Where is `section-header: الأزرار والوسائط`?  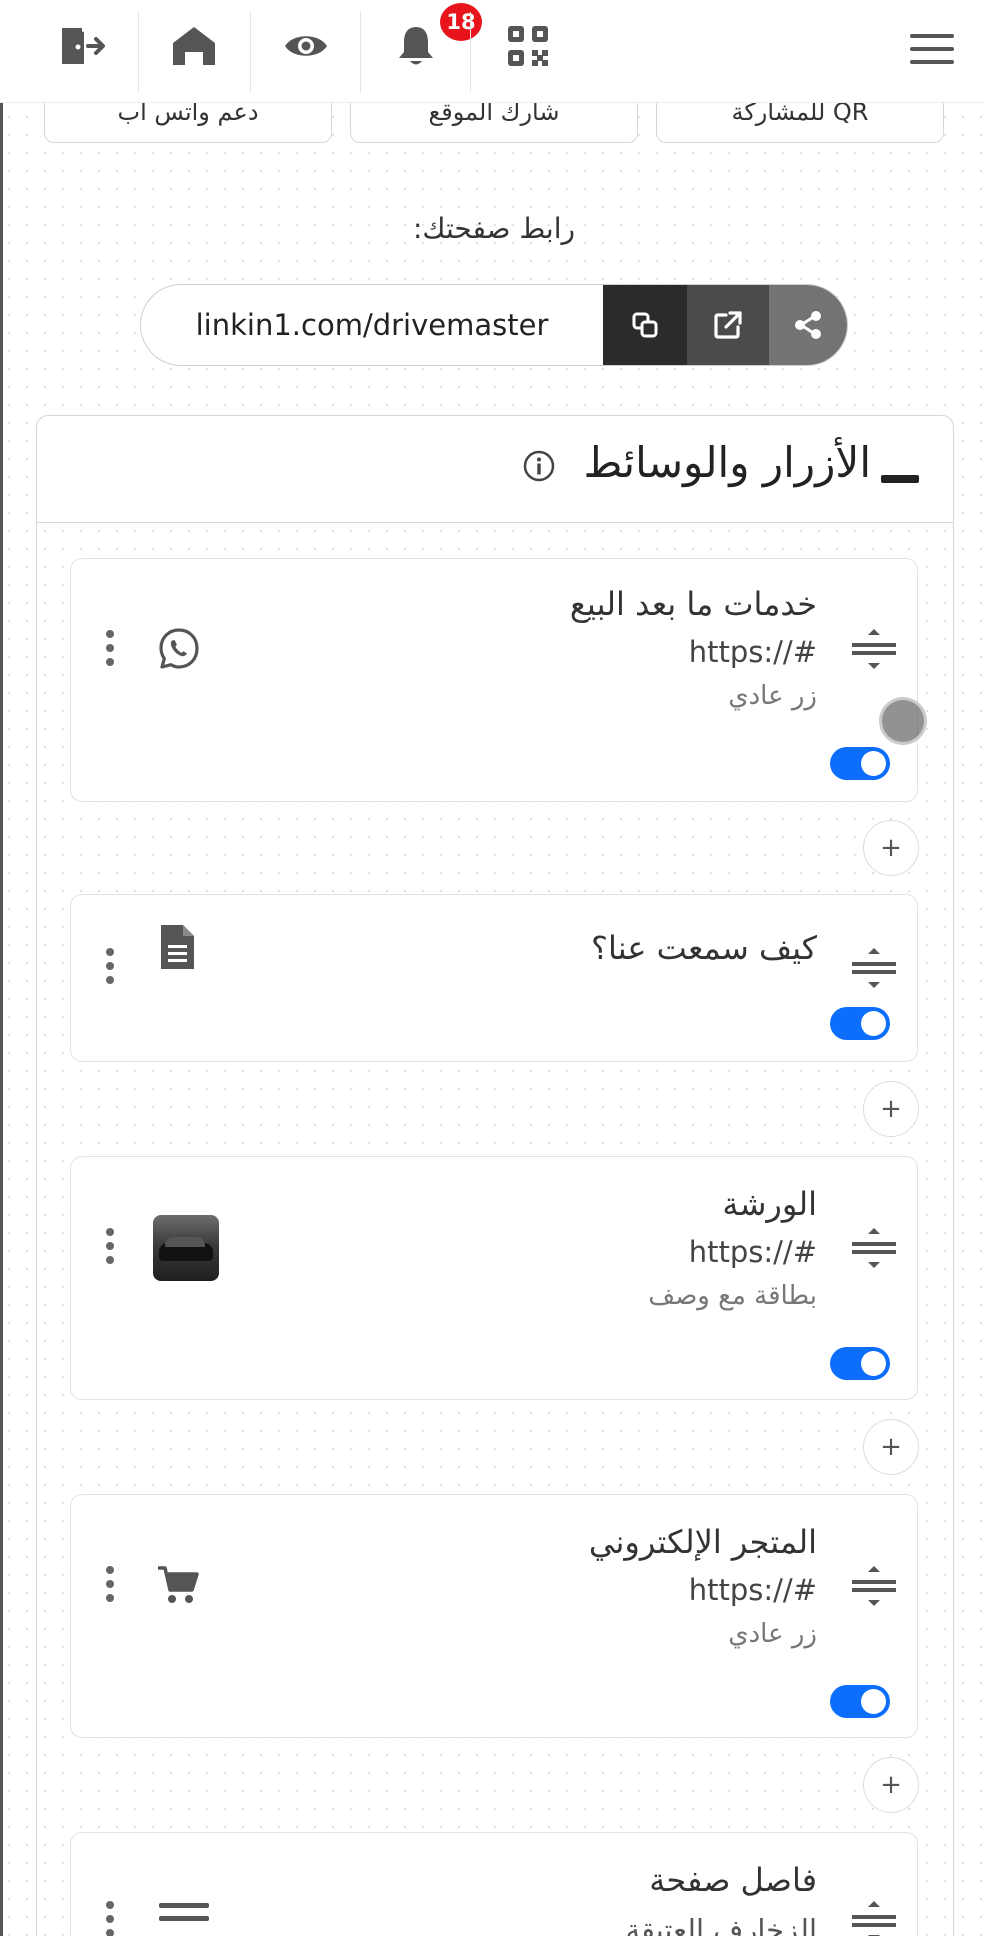
section-header: الأزرار والوسائط is located at coordinates (495, 469).